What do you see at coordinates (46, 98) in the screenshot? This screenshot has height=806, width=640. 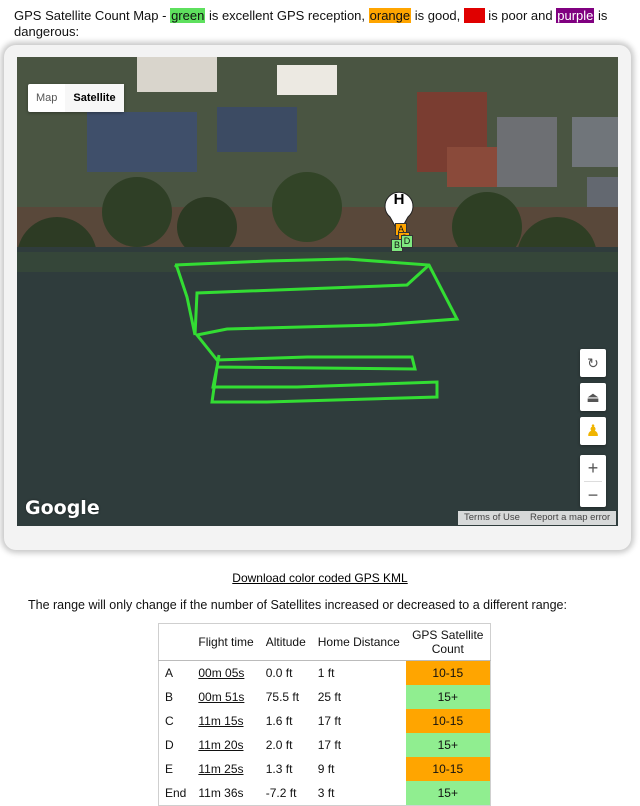 I see `map-tab: Map` at bounding box center [46, 98].